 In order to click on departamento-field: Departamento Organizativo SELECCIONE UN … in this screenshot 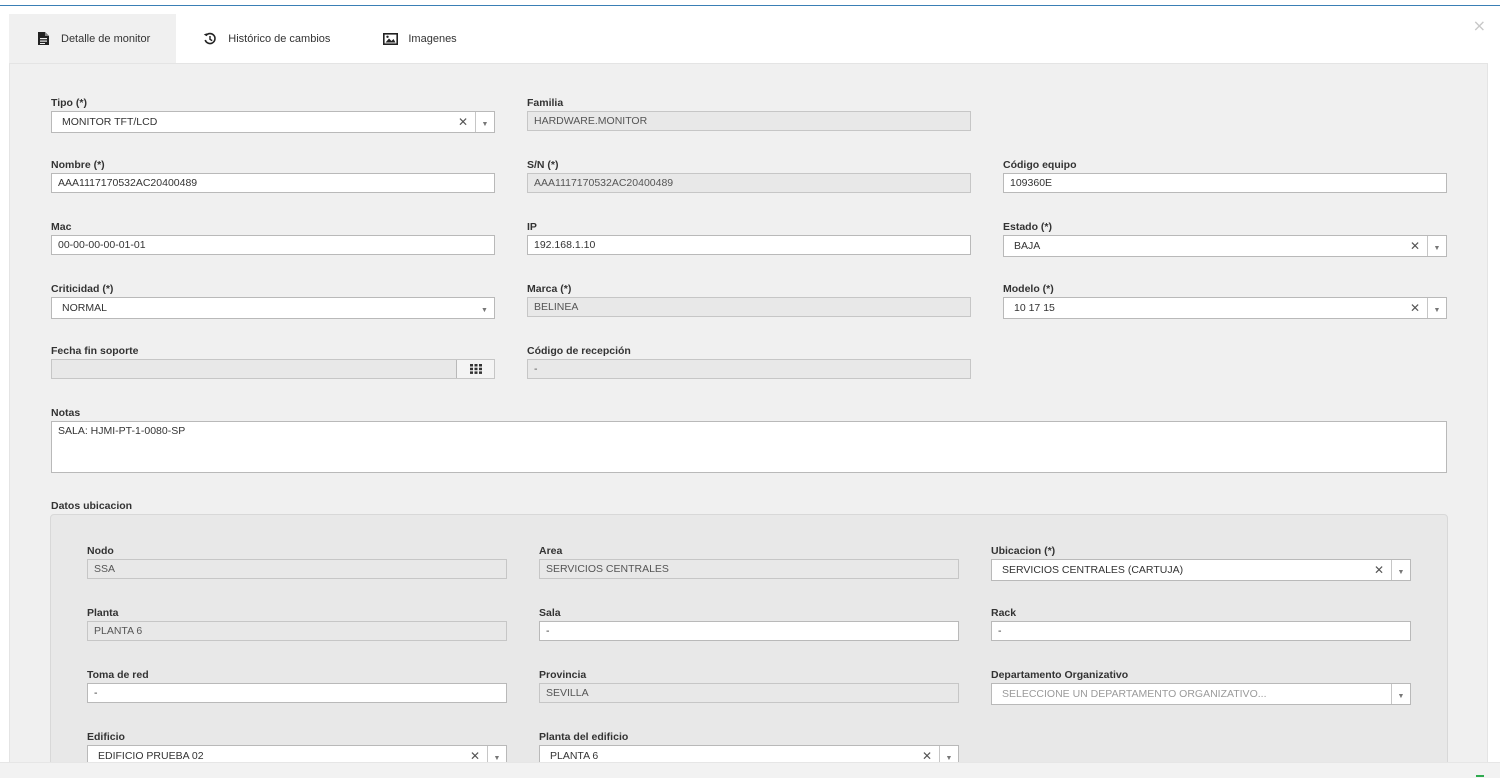, I will do `click(1201, 687)`.